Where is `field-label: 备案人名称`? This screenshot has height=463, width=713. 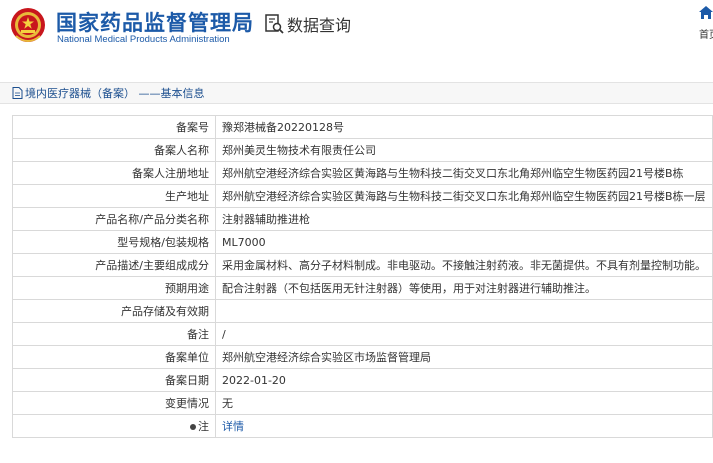 field-label: 备案人名称 is located at coordinates (114, 150).